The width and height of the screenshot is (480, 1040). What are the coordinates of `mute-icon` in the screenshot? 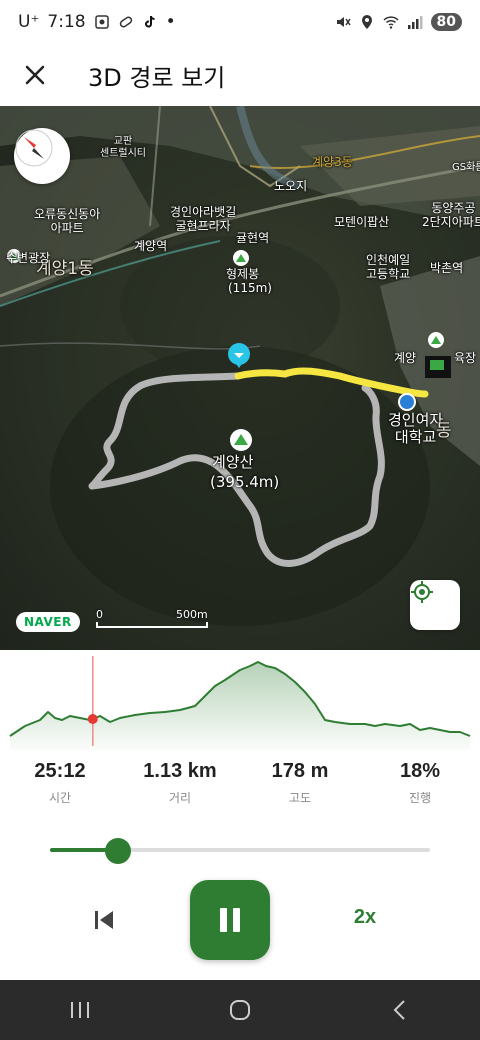 It's located at (343, 22).